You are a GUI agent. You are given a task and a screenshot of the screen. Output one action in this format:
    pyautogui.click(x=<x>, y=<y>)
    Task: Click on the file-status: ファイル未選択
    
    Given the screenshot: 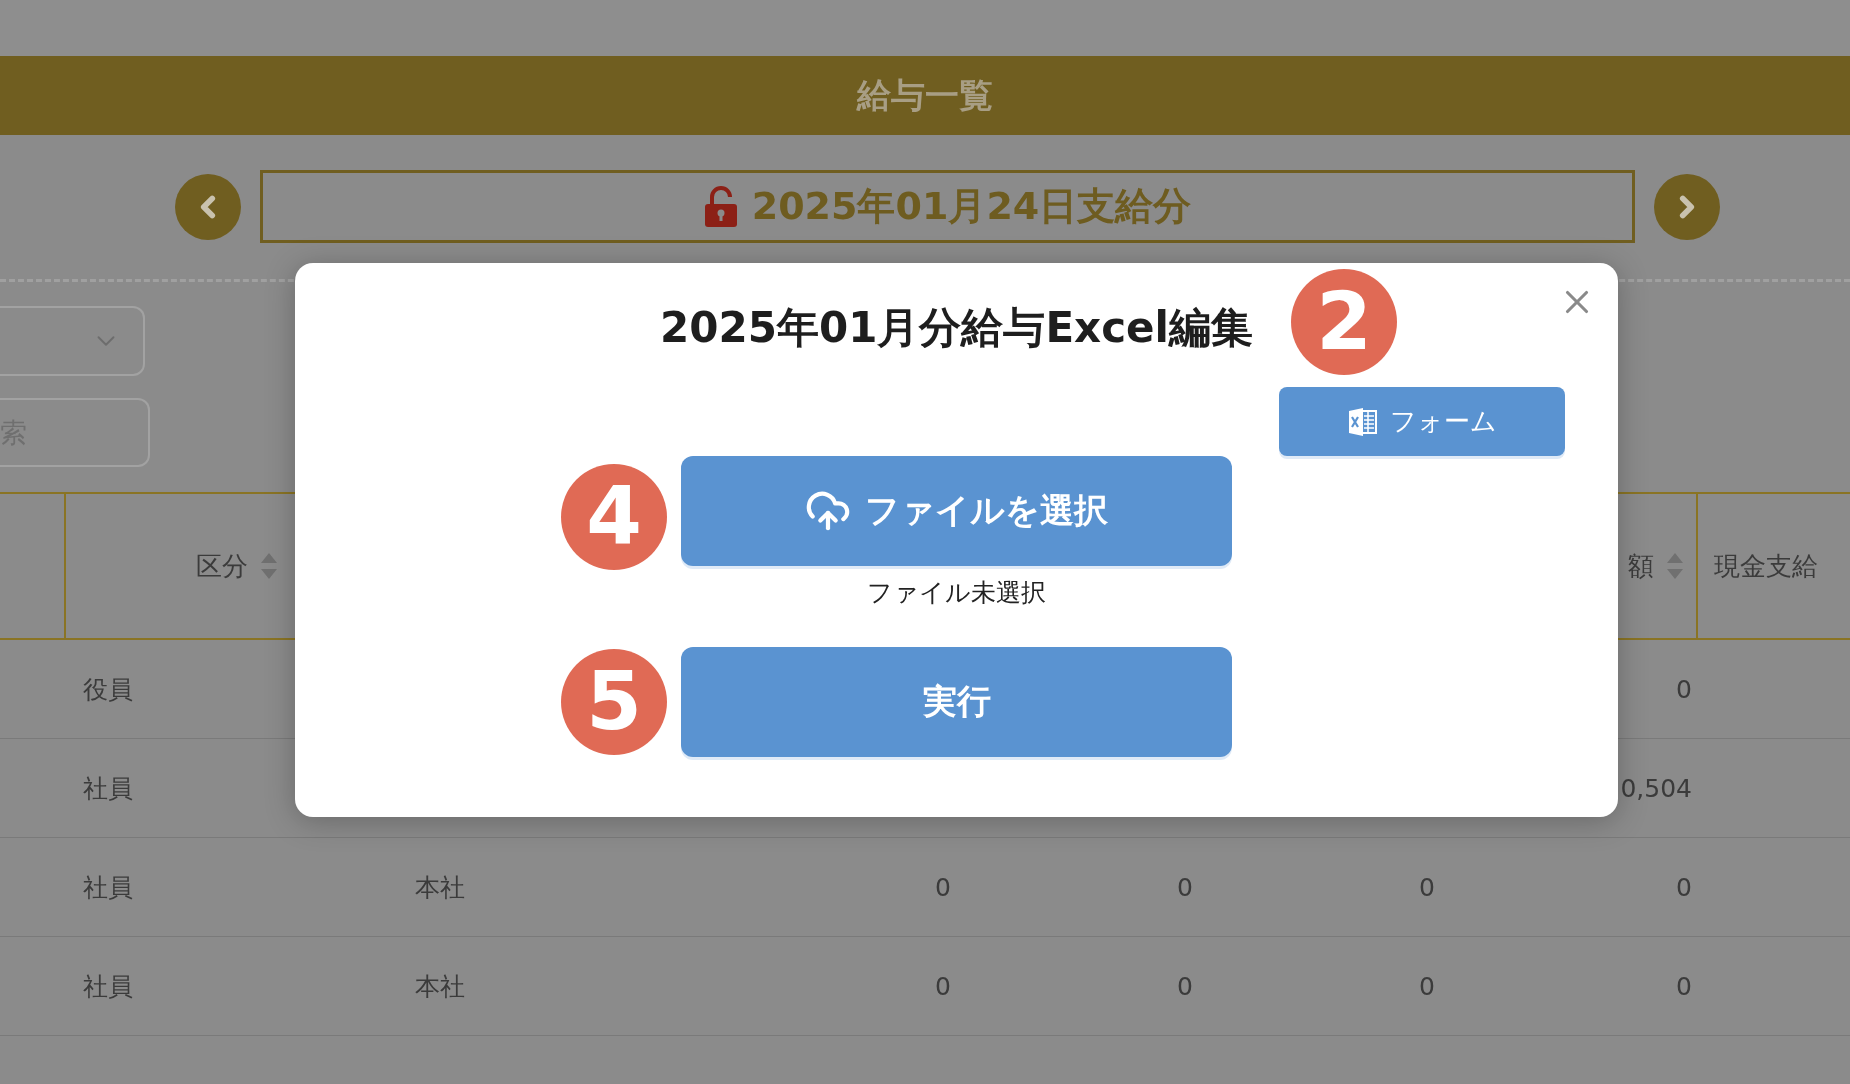 What is the action you would take?
    pyautogui.click(x=956, y=591)
    